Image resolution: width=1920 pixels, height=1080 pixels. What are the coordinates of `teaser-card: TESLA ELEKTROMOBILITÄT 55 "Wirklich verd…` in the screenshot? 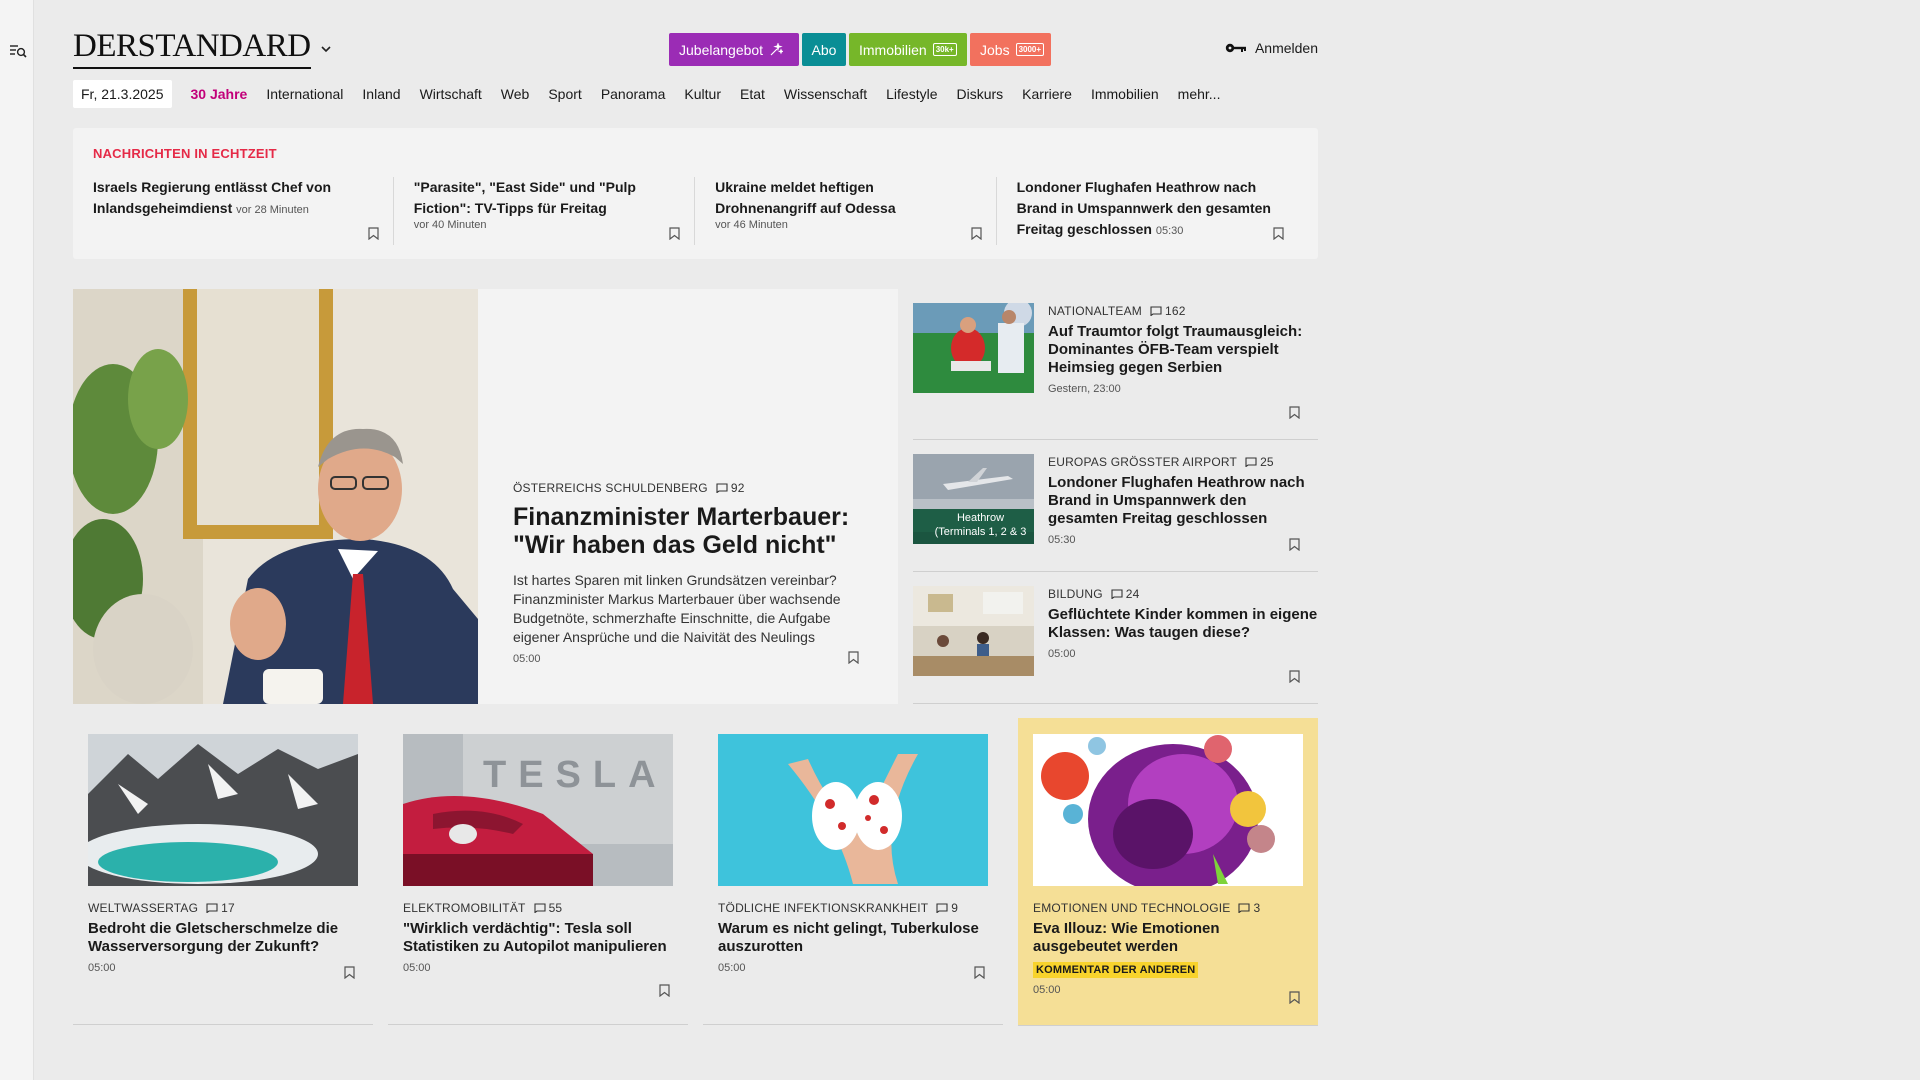 It's located at (538, 871).